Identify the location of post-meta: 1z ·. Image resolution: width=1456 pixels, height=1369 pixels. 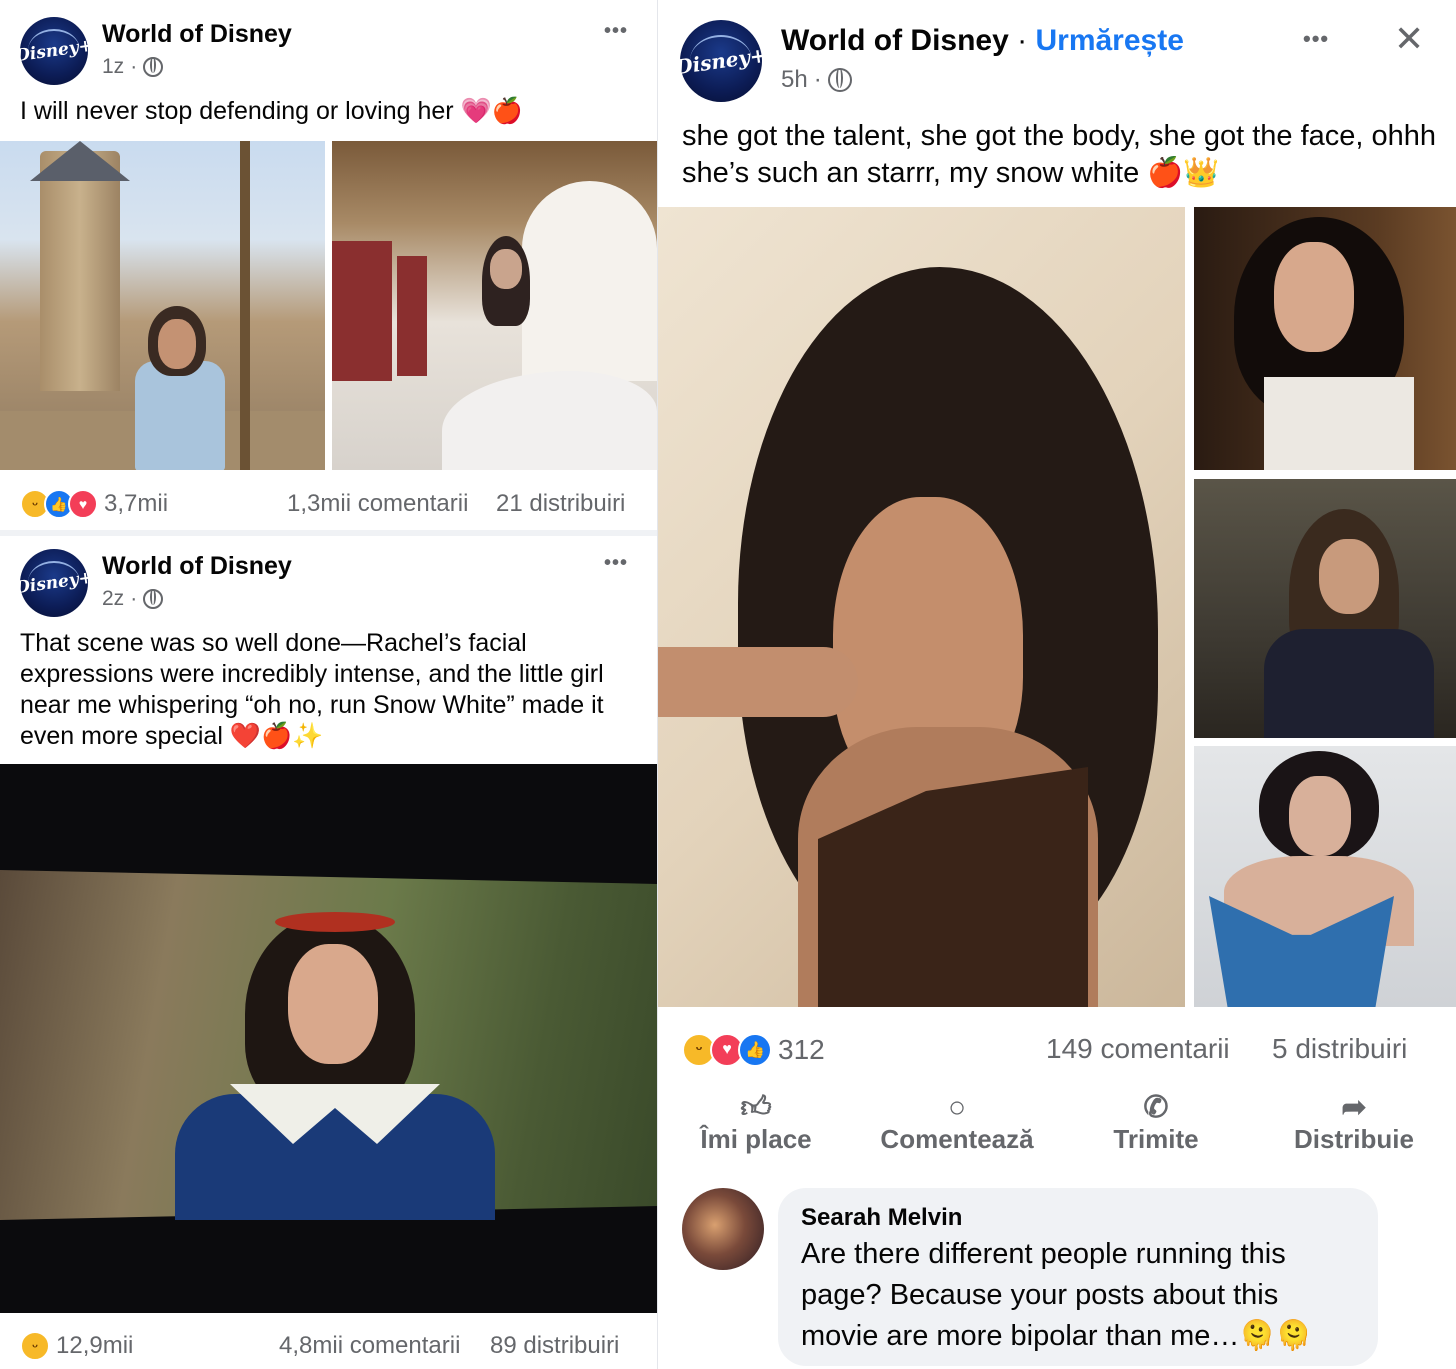
(133, 67).